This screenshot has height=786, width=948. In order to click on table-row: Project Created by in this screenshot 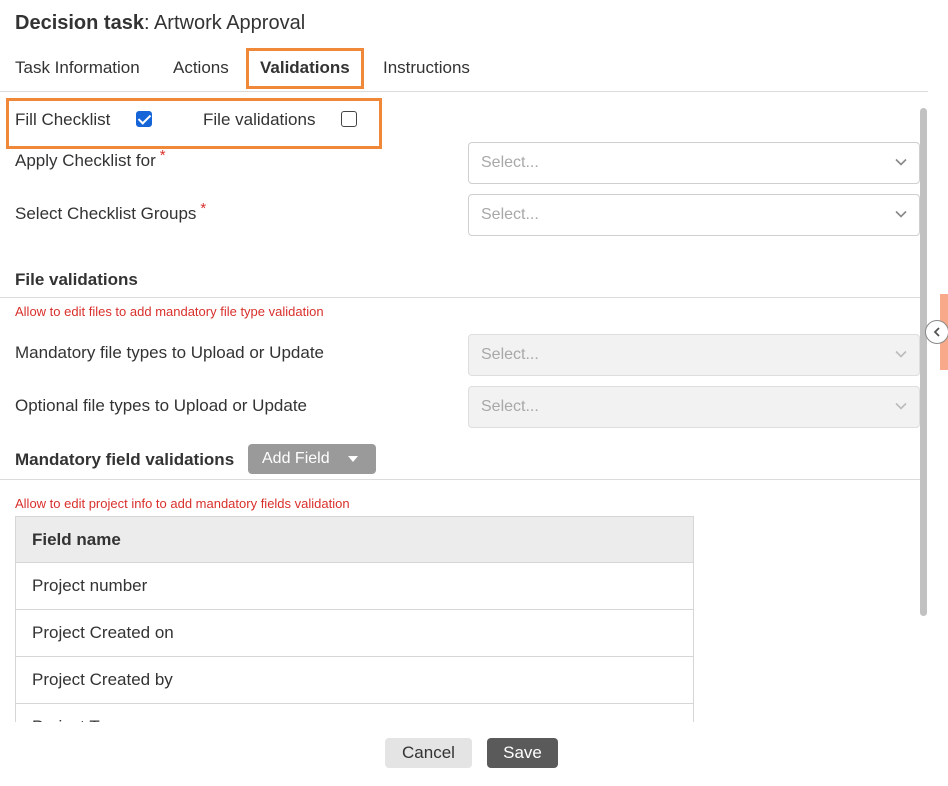, I will do `click(354, 680)`.